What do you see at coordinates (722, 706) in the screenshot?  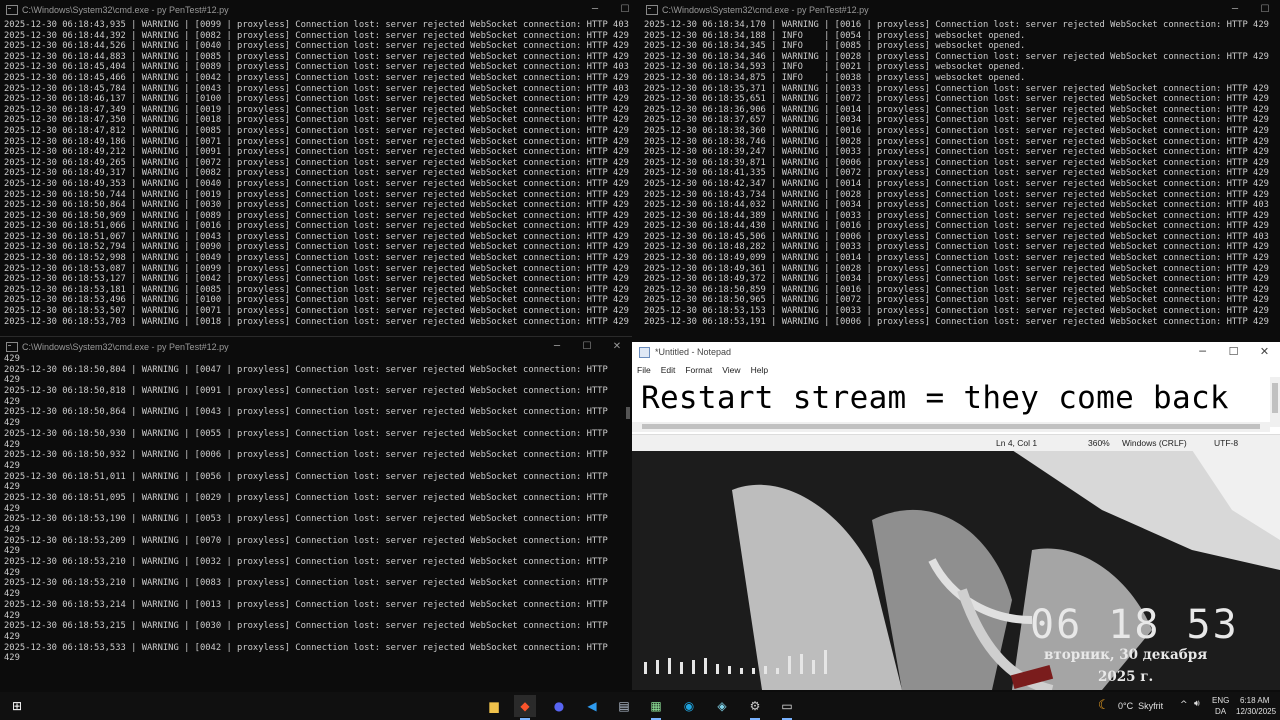 I see `app-icon-2: ◈` at bounding box center [722, 706].